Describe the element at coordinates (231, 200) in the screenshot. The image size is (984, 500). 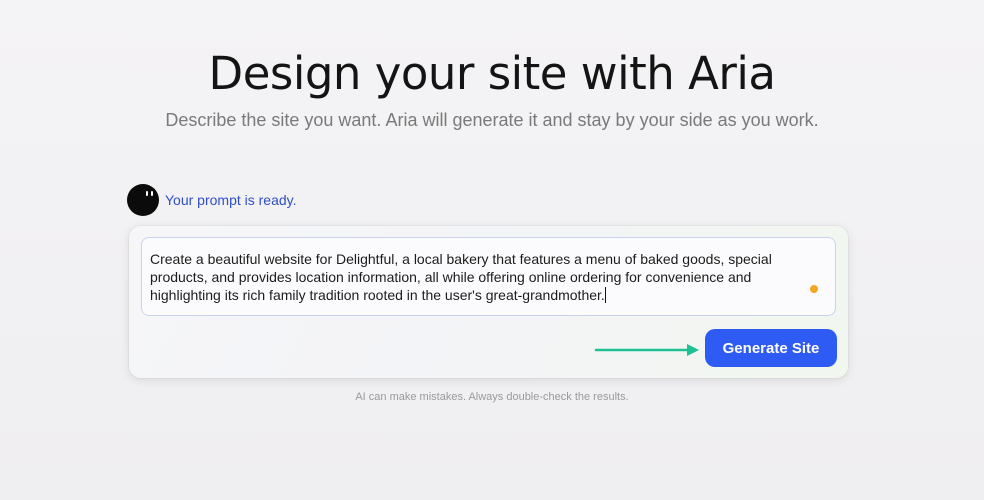
I see `assistant-status-text: Your prompt is ready.` at that location.